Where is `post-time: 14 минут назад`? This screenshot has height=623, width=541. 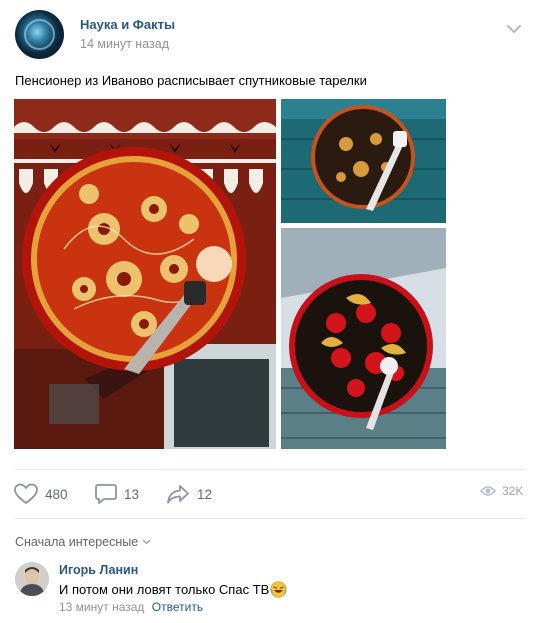 post-time: 14 минут назад is located at coordinates (124, 44).